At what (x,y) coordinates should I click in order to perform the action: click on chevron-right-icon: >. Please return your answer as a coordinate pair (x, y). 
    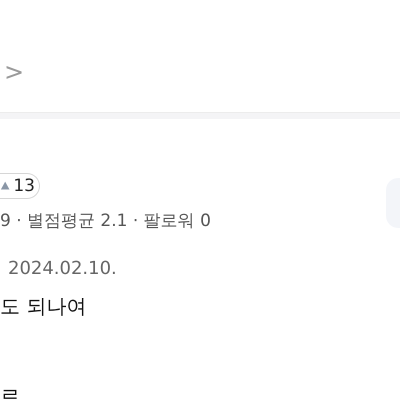
    Looking at the image, I should click on (14, 72).